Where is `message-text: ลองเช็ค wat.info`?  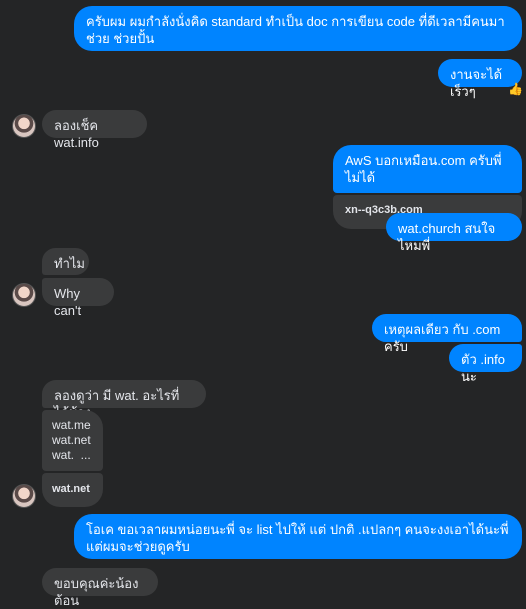 message-text: ลองเช็ค wat.info is located at coordinates (76, 134).